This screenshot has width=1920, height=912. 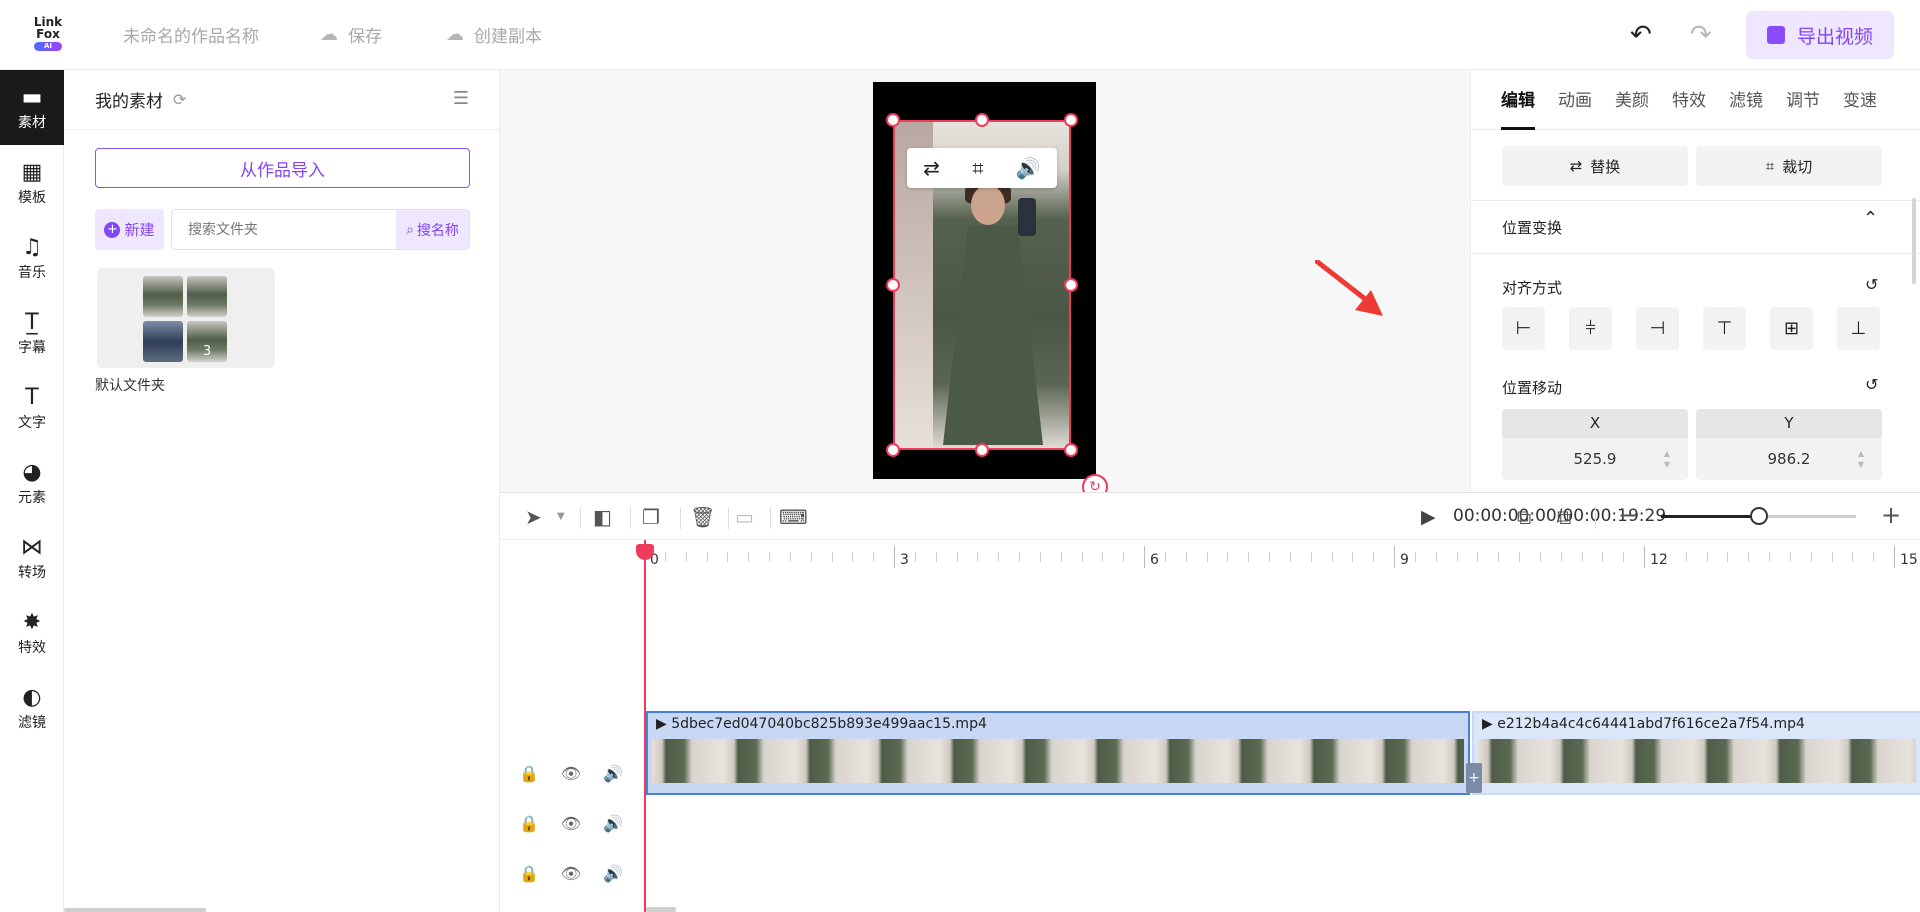 What do you see at coordinates (561, 516) in the screenshot?
I see `chevron-down-icon: ▼` at bounding box center [561, 516].